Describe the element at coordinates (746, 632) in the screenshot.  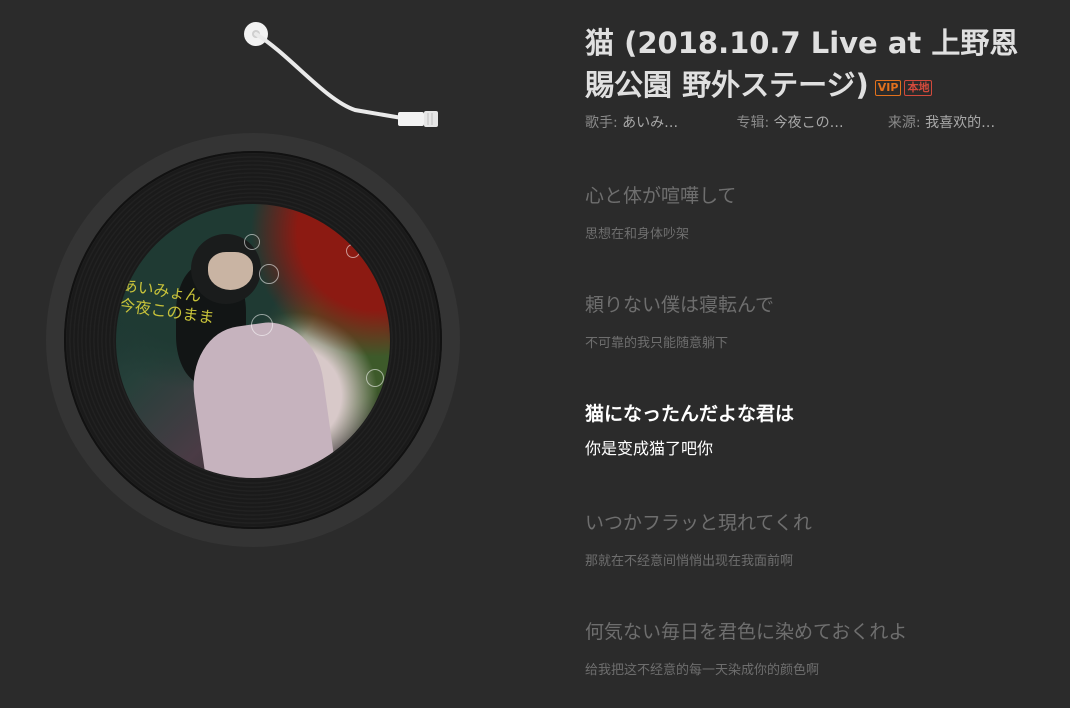
I see `lyric-original: 何気ない毎日を君色に染めておくれよ` at that location.